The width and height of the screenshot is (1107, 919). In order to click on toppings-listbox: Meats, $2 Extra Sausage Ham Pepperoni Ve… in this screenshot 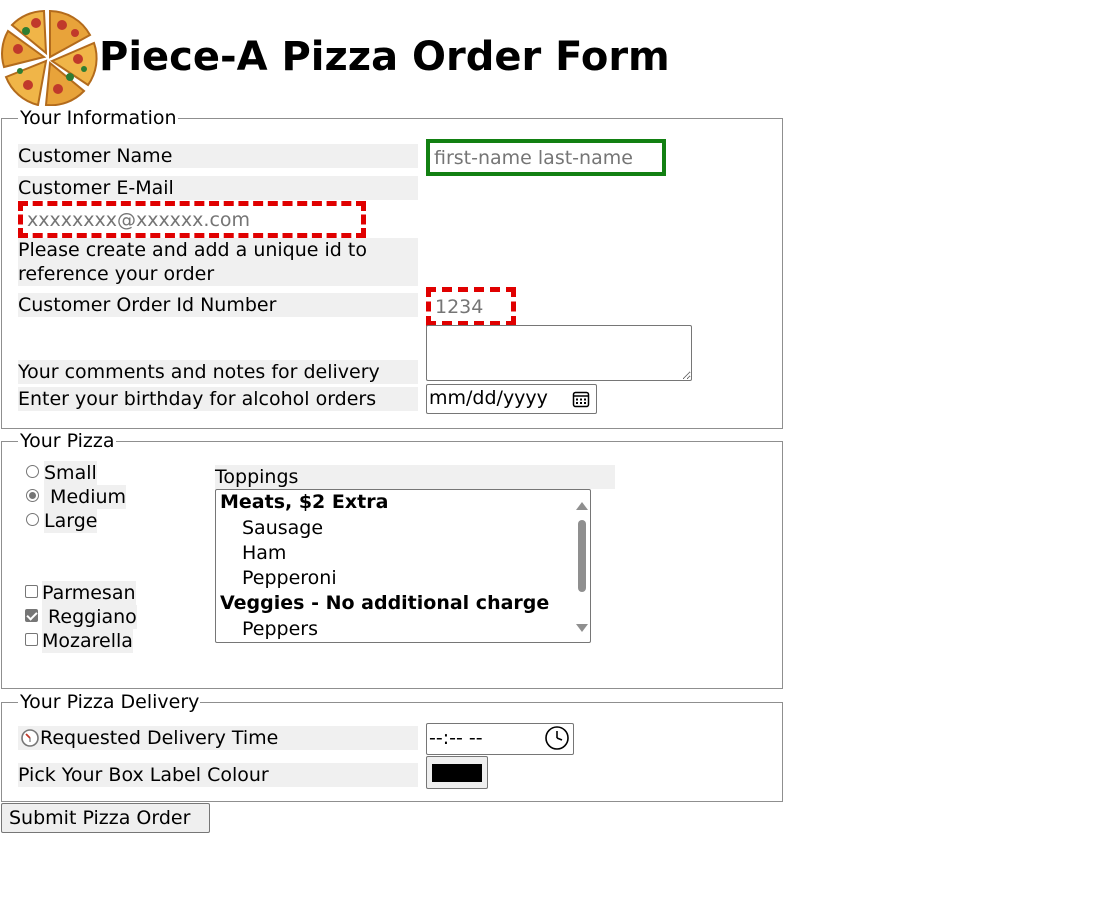, I will do `click(403, 566)`.